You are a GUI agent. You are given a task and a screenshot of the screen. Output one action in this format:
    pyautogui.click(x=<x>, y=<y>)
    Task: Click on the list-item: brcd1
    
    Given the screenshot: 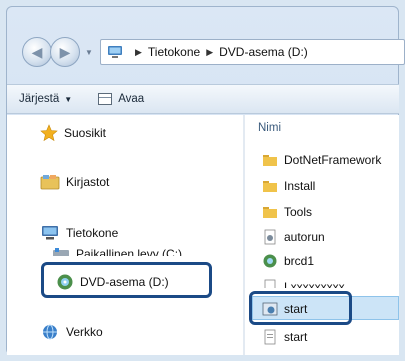 What is the action you would take?
    pyautogui.click(x=288, y=261)
    